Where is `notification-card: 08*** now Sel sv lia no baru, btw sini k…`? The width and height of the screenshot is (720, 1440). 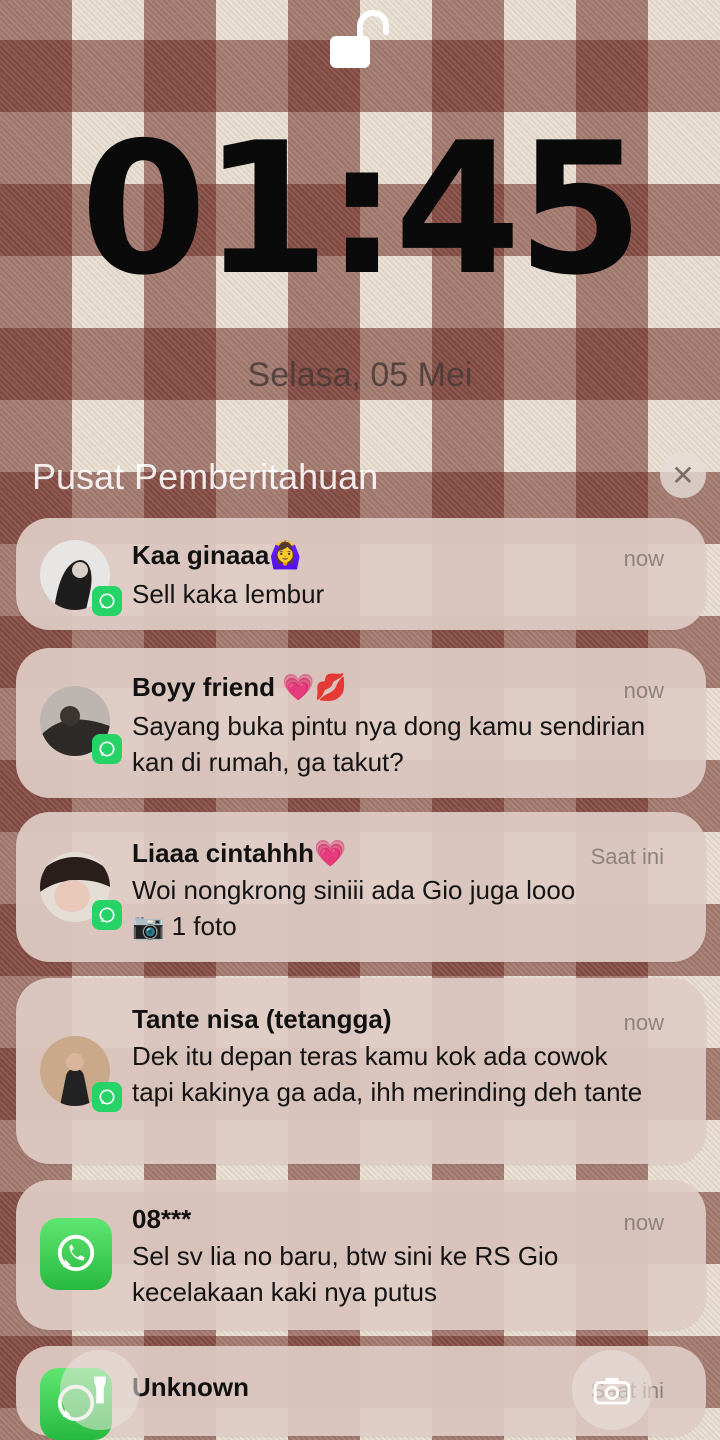 notification-card: 08*** now Sel sv lia no baru, btw sini k… is located at coordinates (361, 1255).